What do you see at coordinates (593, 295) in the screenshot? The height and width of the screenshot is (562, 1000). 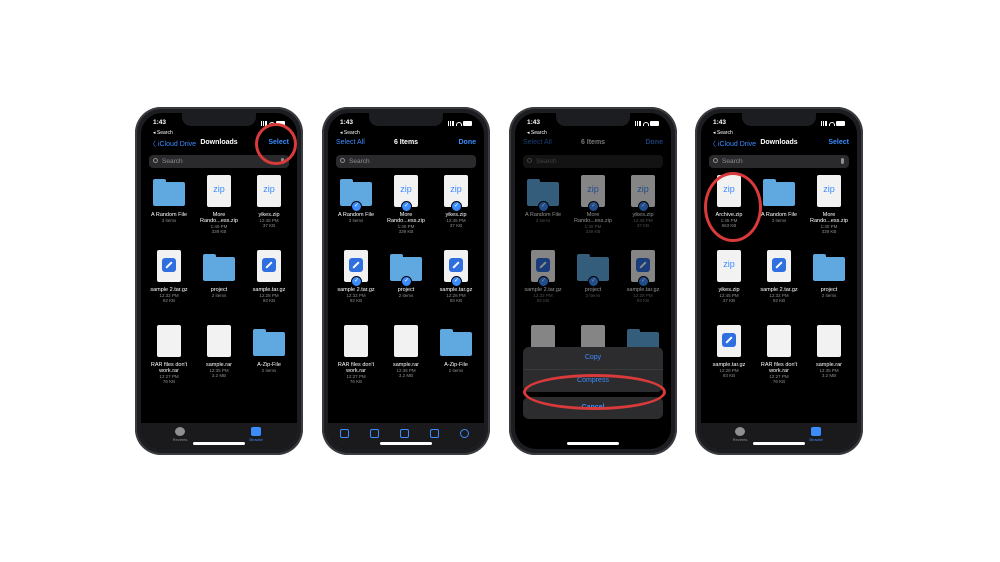 I see `file-meta: 2 items` at bounding box center [593, 295].